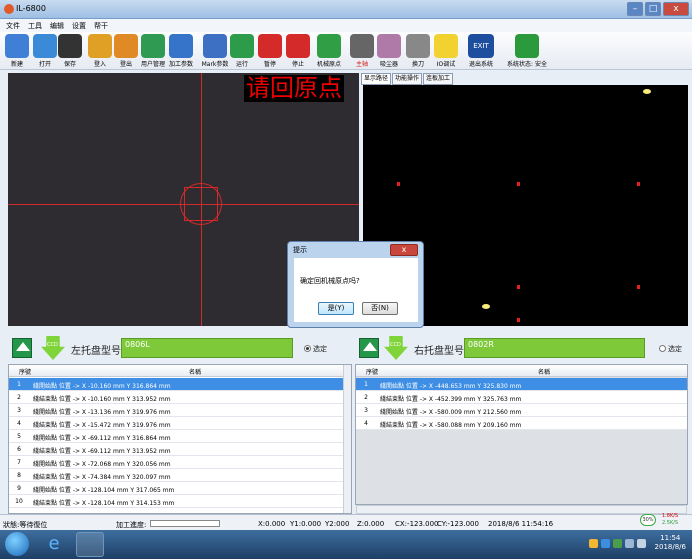 This screenshot has width=692, height=559. I want to click on toolbar-exit-button: EXIT 退出系统, so click(481, 51).